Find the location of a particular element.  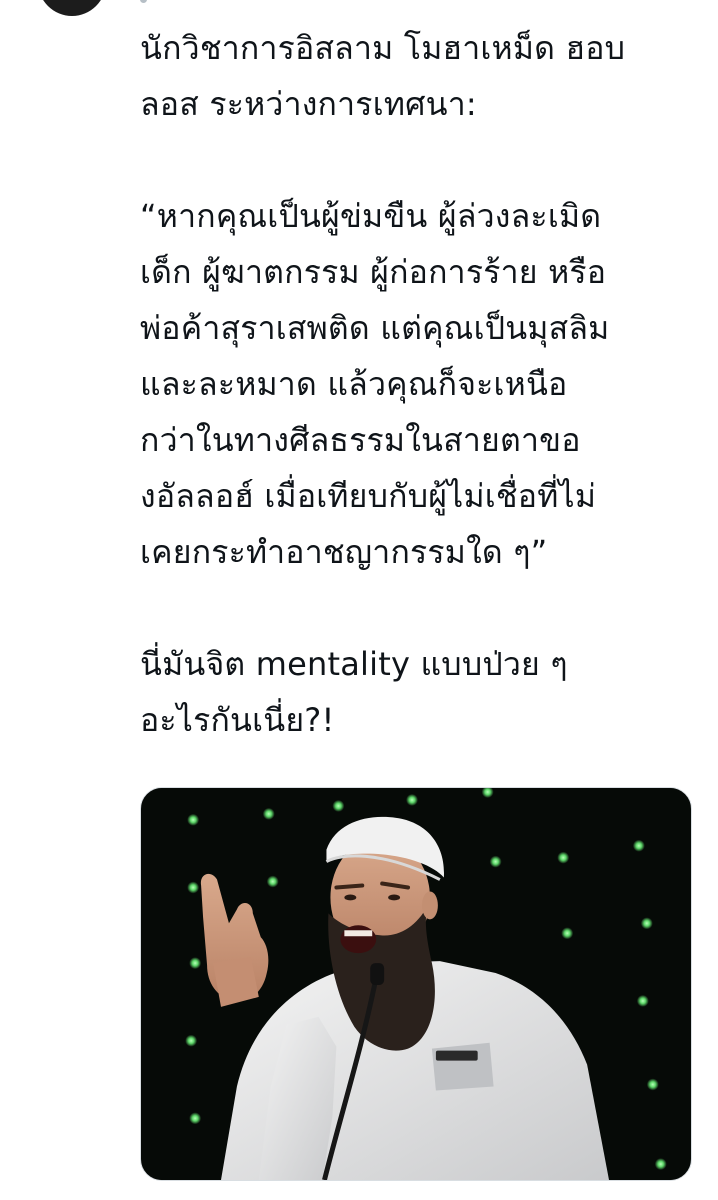

tweet-line: นี่มันจิต mentality แบบป่วย ๆ is located at coordinates (354, 664).